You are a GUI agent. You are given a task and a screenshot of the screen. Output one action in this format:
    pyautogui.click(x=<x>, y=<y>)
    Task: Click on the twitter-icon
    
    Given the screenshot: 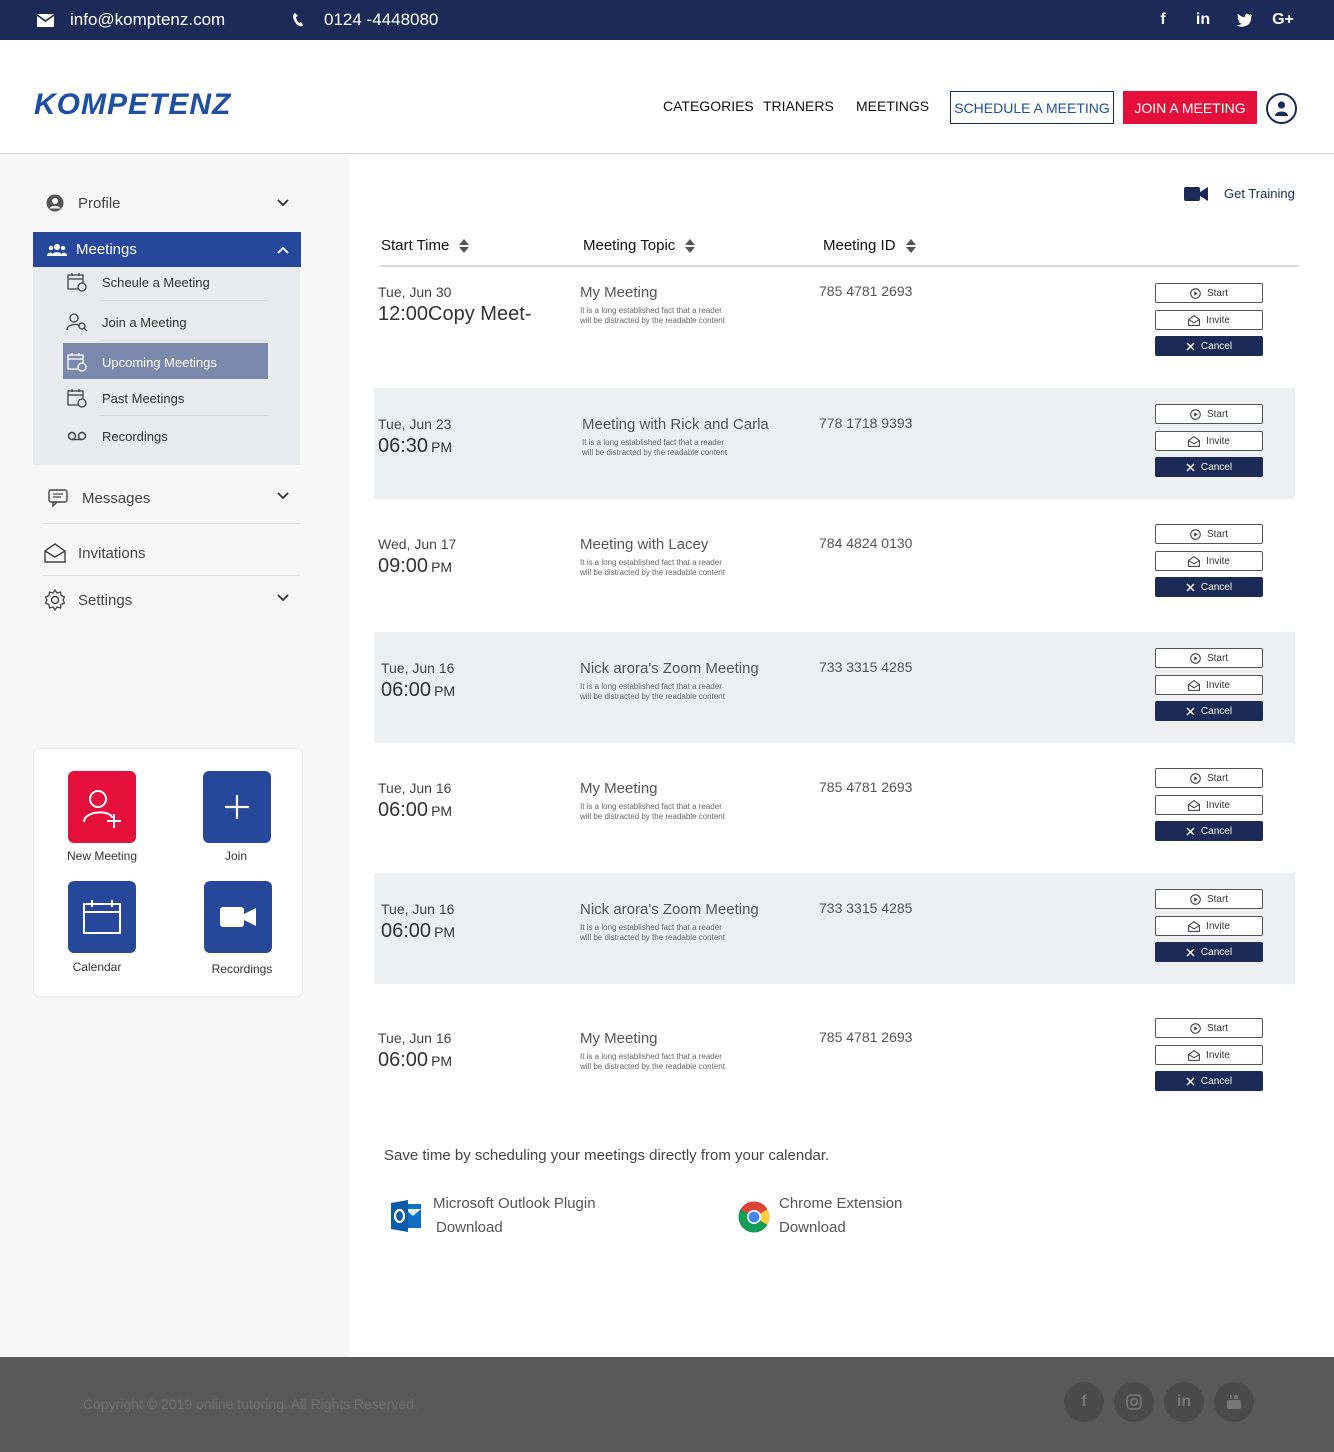 What is the action you would take?
    pyautogui.click(x=1243, y=20)
    